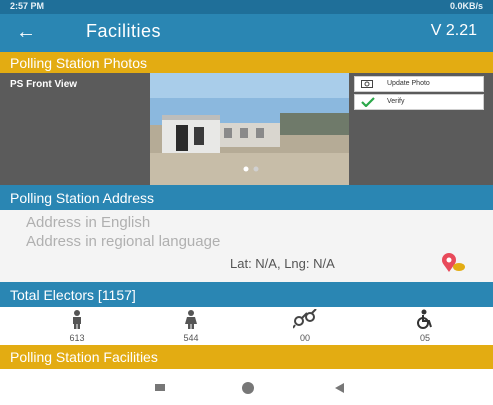 The image size is (493, 405). Describe the element at coordinates (191, 338) in the screenshot. I see `female-count: 544` at that location.